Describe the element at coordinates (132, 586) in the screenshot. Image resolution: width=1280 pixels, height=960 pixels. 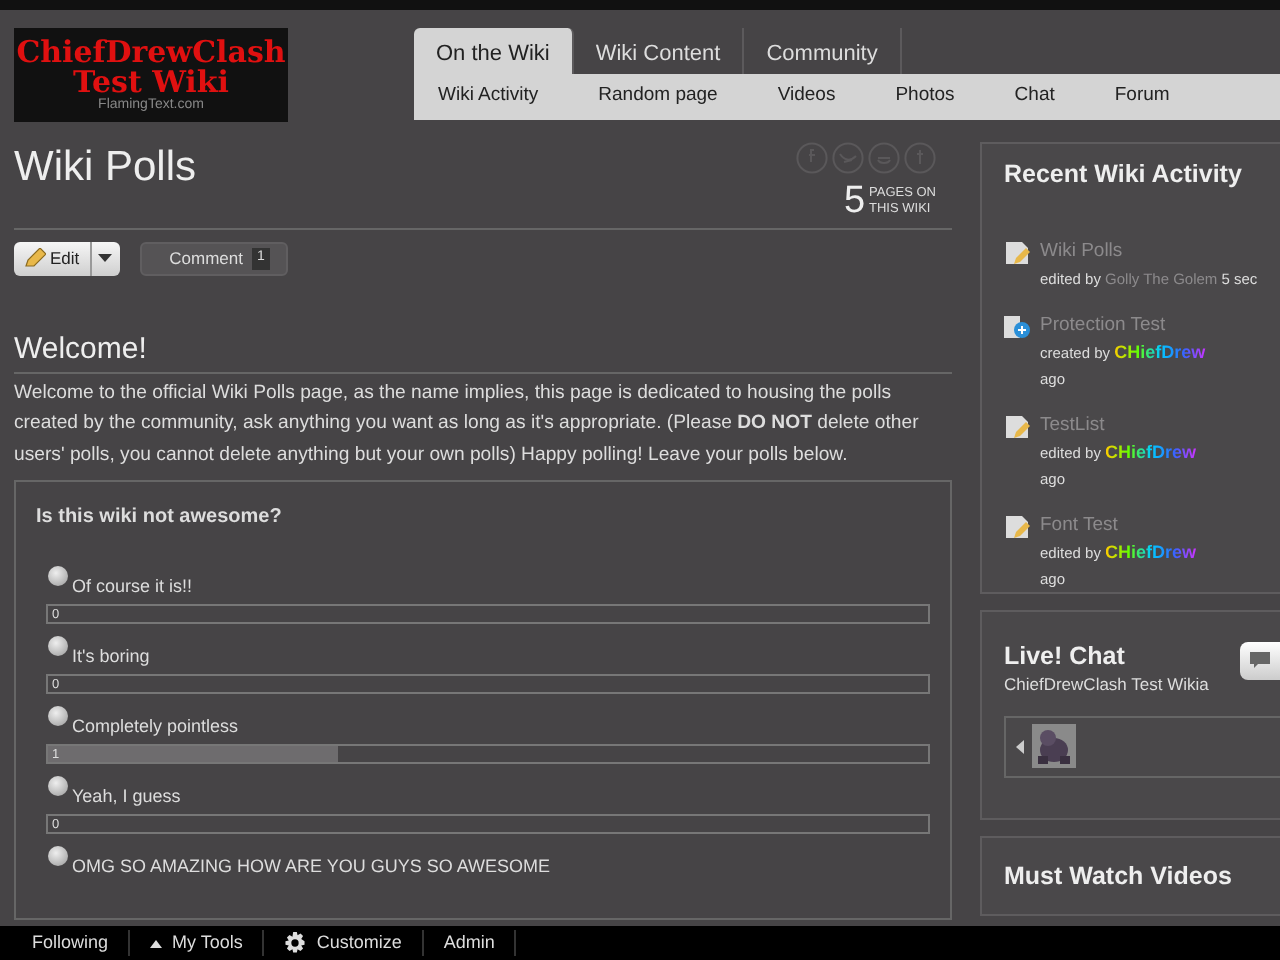
I see `option-label: Of course it is!!` at that location.